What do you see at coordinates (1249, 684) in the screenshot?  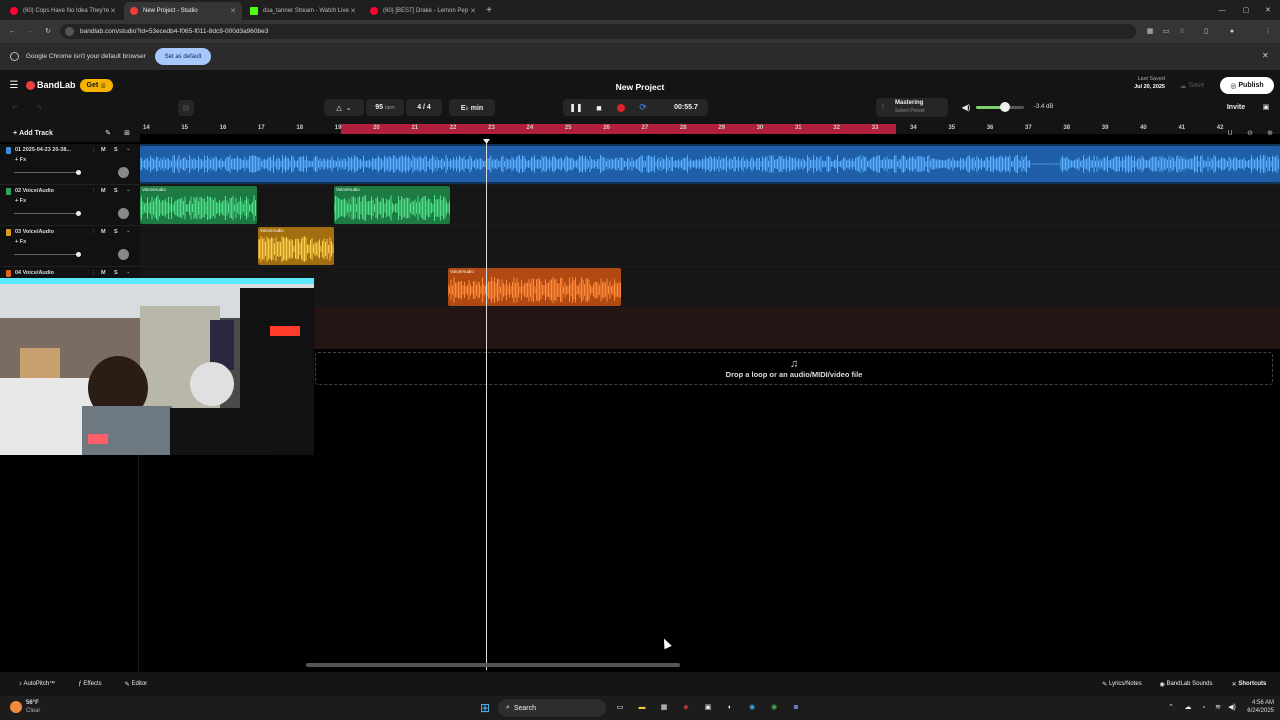 I see `shortcuts-button: ✕ Shortcuts` at bounding box center [1249, 684].